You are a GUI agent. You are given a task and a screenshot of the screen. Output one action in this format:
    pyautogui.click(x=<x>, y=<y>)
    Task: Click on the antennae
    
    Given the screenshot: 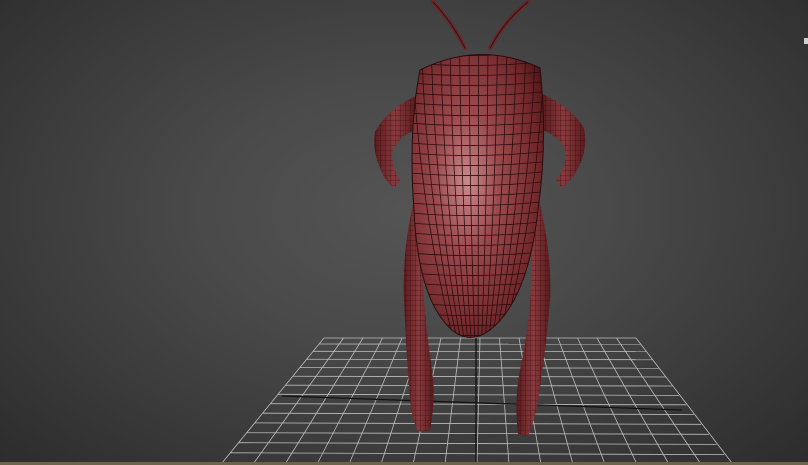 What is the action you would take?
    pyautogui.click(x=480, y=25)
    